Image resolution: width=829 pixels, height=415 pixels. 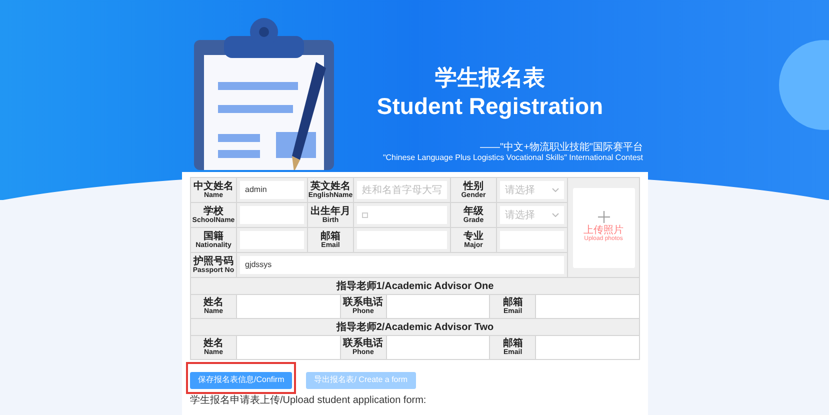 I want to click on input-field: gjdssys, so click(x=402, y=265).